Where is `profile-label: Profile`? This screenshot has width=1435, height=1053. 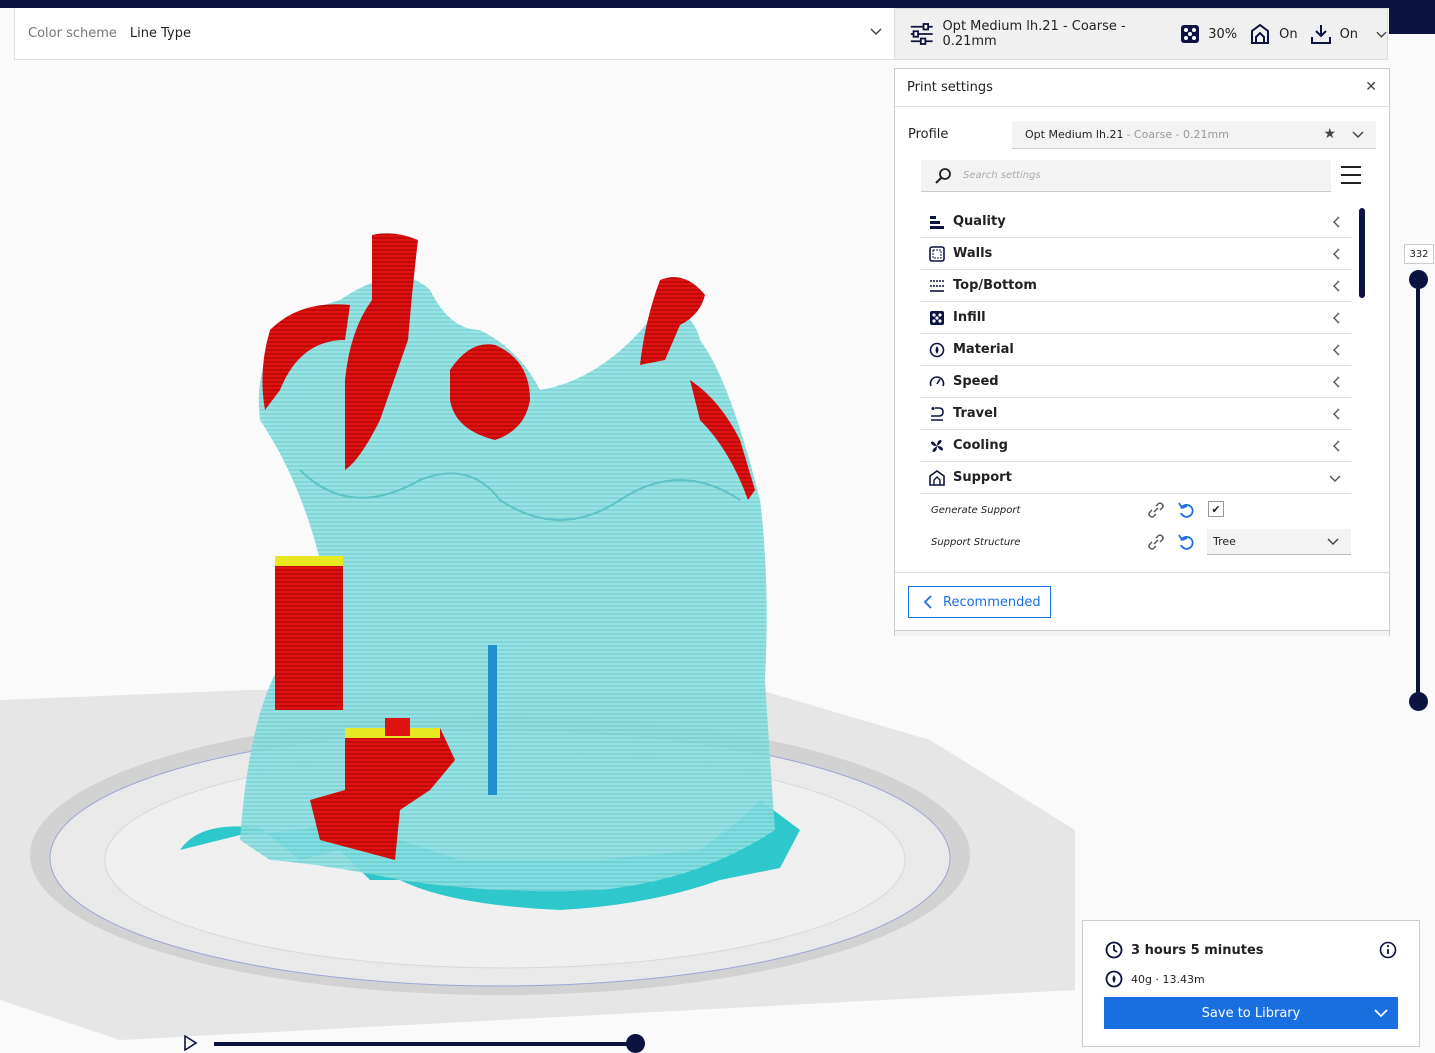
profile-label: Profile is located at coordinates (928, 134).